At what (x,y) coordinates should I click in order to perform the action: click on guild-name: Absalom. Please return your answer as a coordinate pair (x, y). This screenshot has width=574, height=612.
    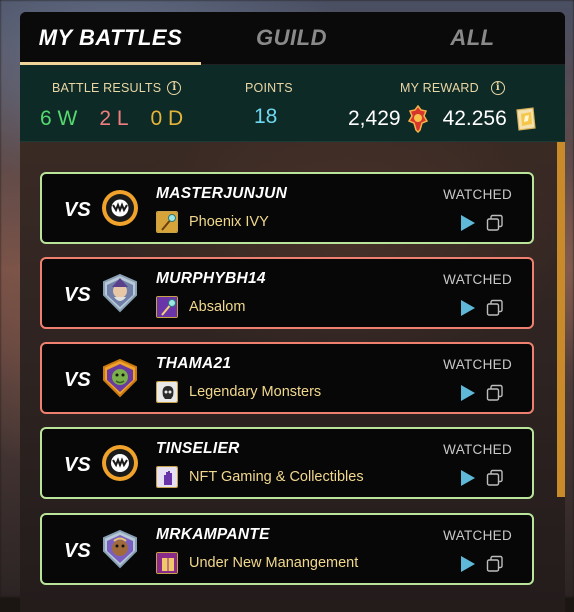
    Looking at the image, I should click on (217, 307).